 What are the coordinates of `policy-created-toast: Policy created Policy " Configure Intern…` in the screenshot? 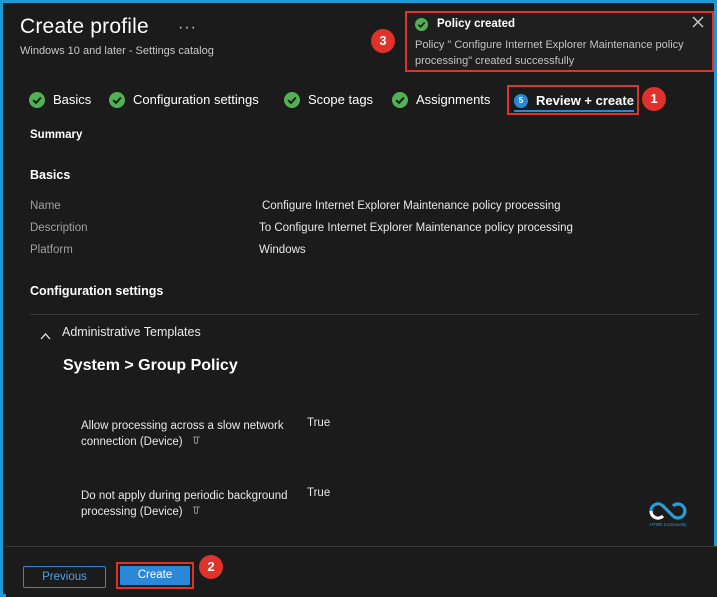 It's located at (559, 41).